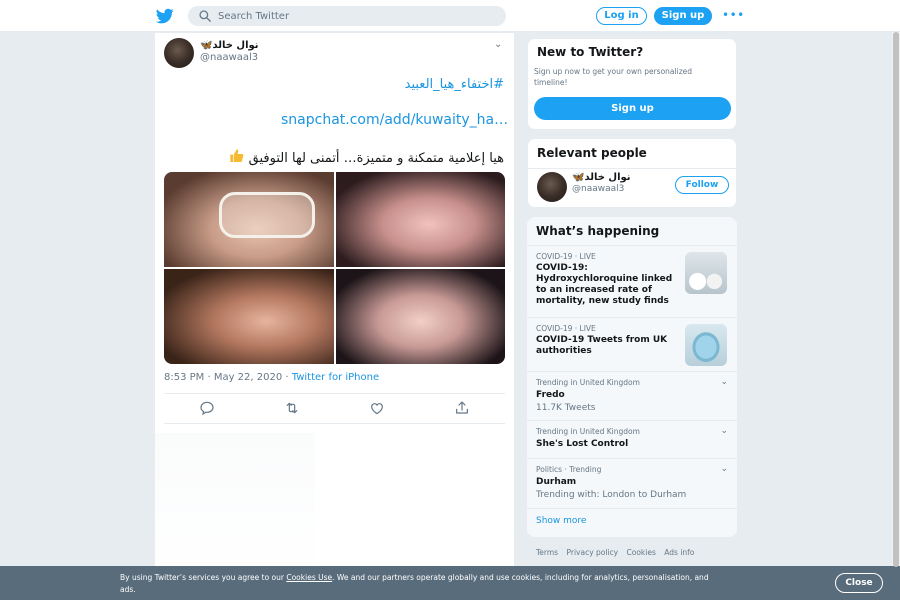 Image resolution: width=900 pixels, height=600 pixels. Describe the element at coordinates (733, 16) in the screenshot. I see `more-dots-icon: •••` at that location.